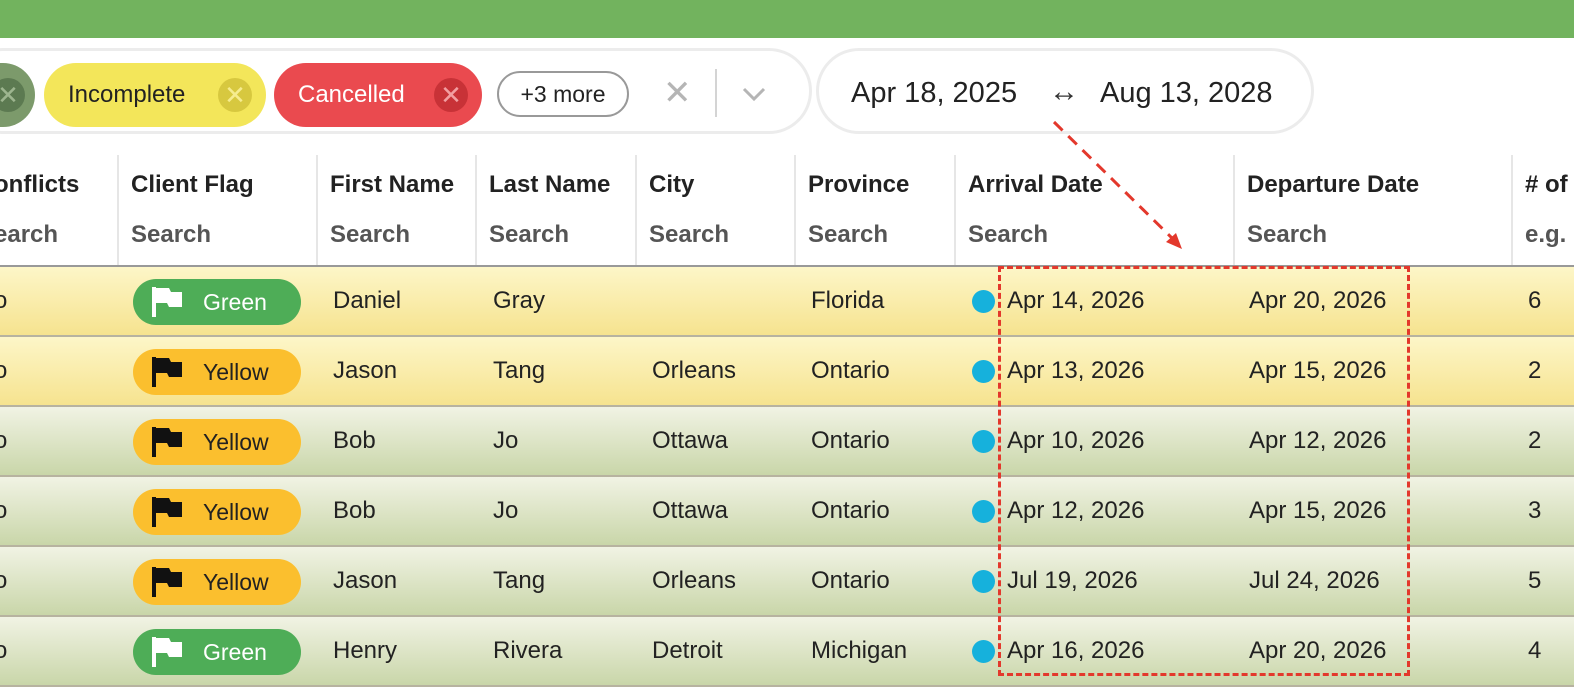  Describe the element at coordinates (378, 95) in the screenshot. I see `filter-chip-cancelled: Cancelled ✕` at that location.